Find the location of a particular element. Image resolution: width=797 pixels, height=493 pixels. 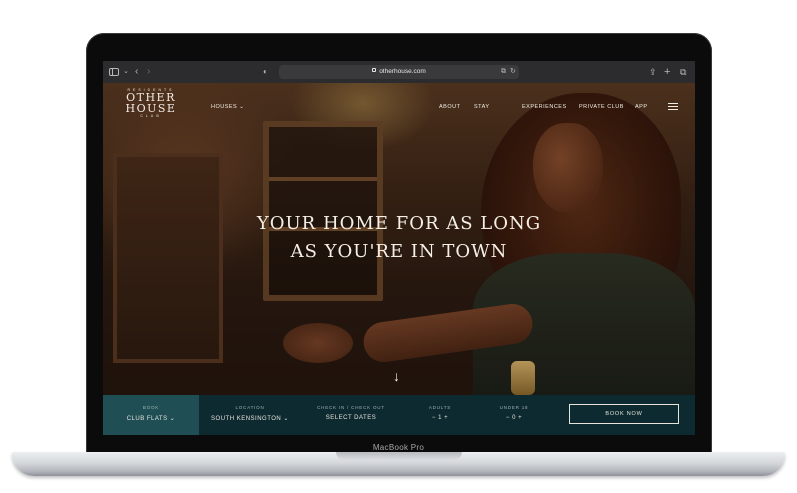

share-icon: ⇪ is located at coordinates (653, 72).